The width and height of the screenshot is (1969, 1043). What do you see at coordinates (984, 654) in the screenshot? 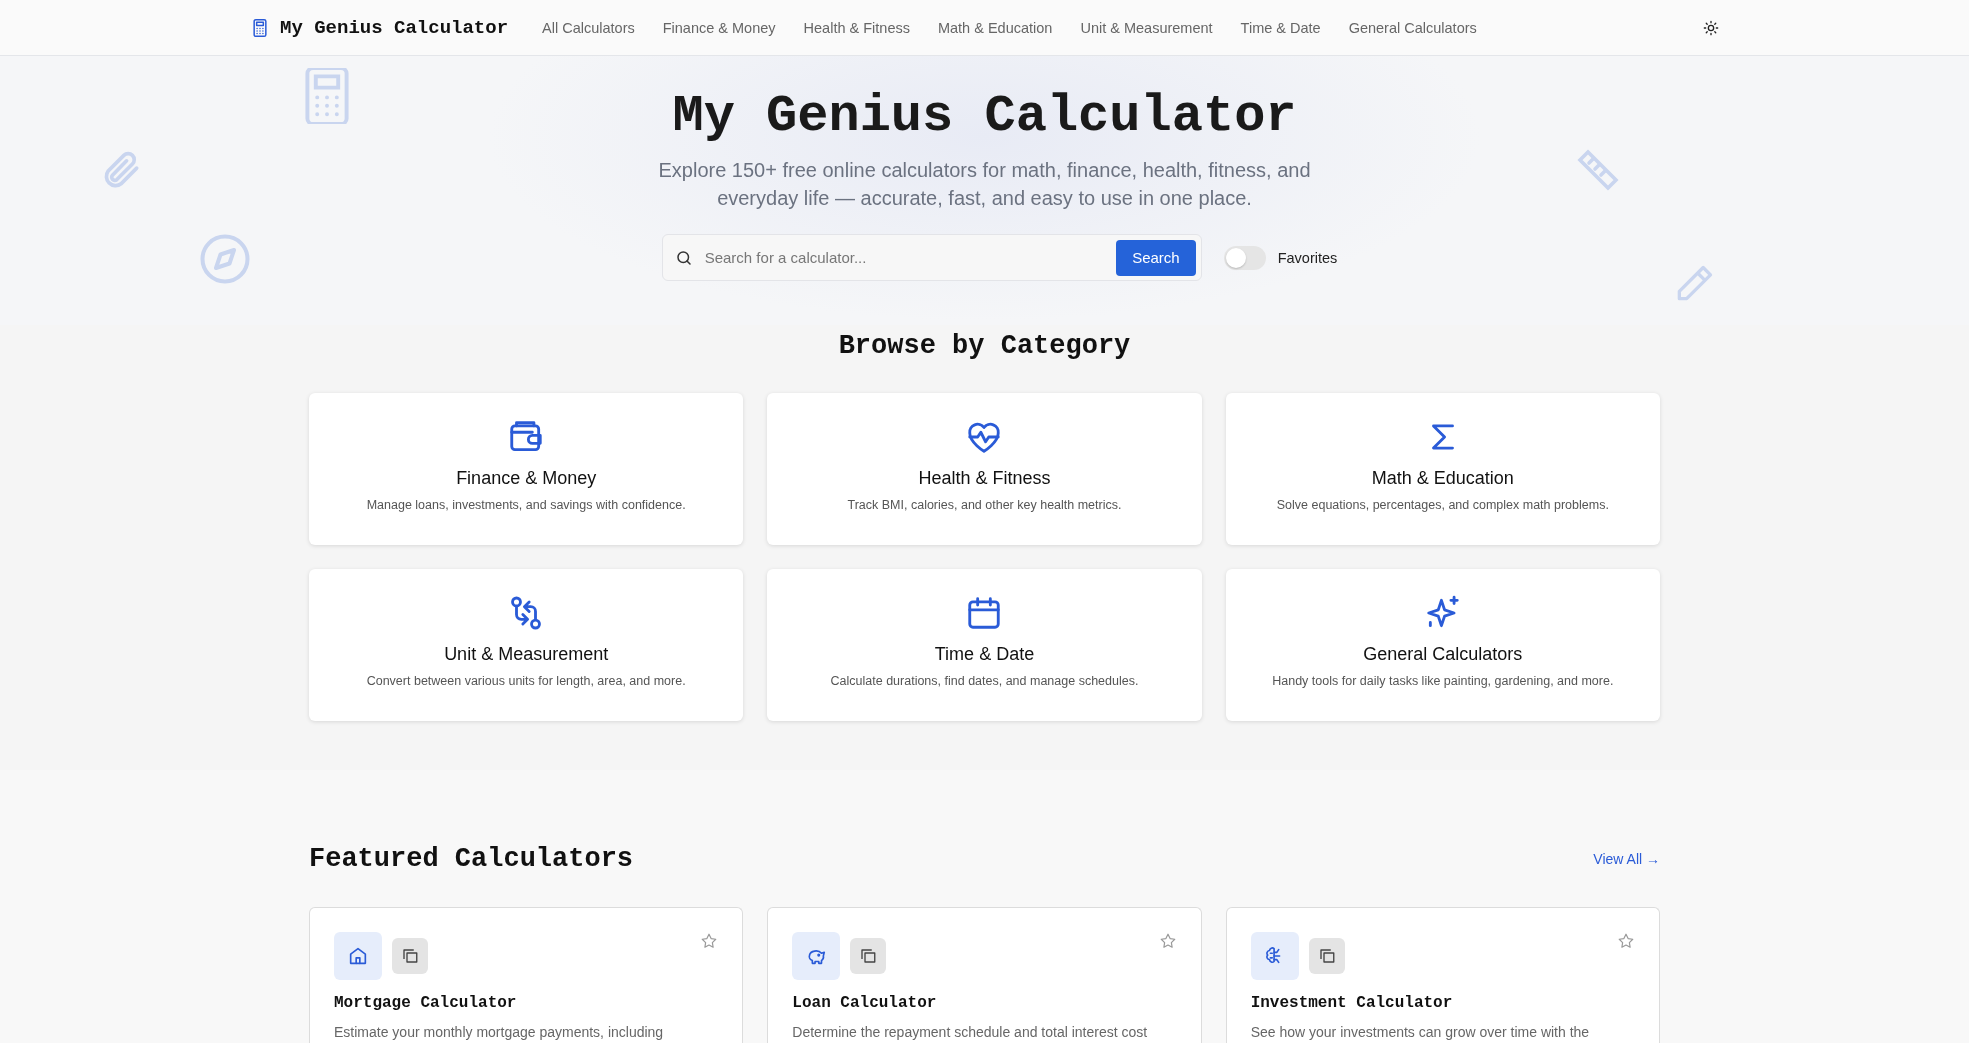
I see `category-title: Time & Date` at bounding box center [984, 654].